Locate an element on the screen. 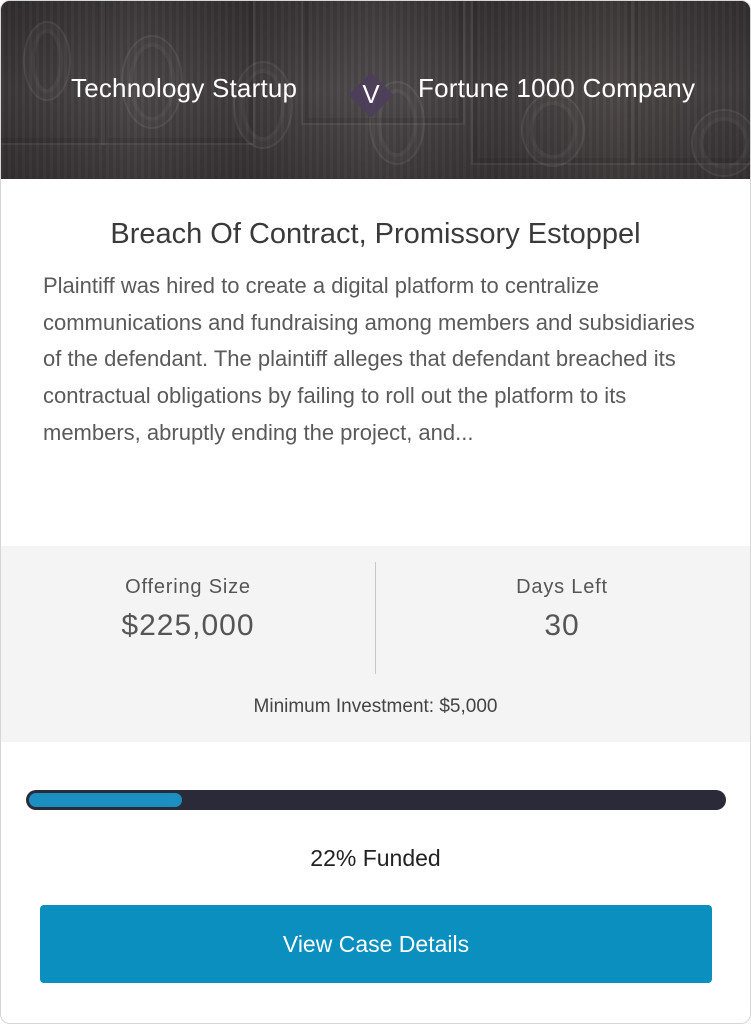 The height and width of the screenshot is (1024, 751). offering-size-value: $225,000 is located at coordinates (188, 625).